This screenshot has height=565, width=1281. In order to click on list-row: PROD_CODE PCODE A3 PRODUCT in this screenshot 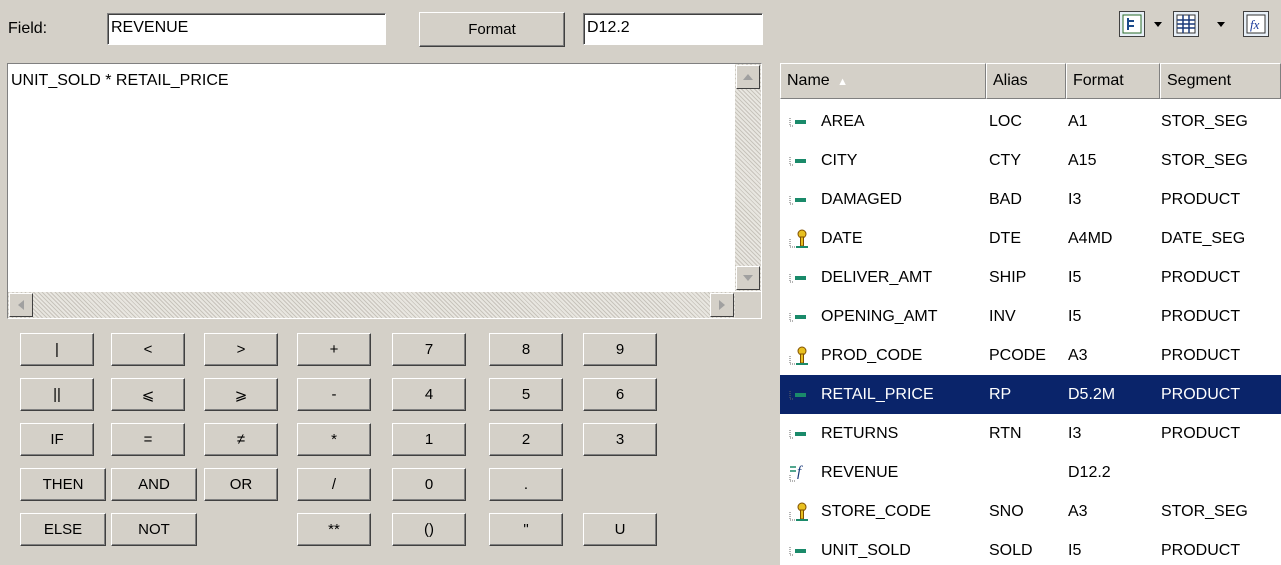, I will do `click(1030, 355)`.